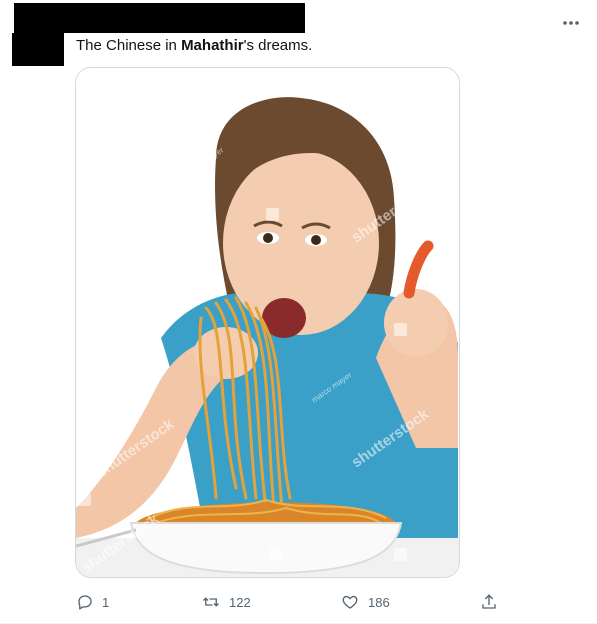  Describe the element at coordinates (365, 602) in the screenshot. I see `like-button: 186` at that location.